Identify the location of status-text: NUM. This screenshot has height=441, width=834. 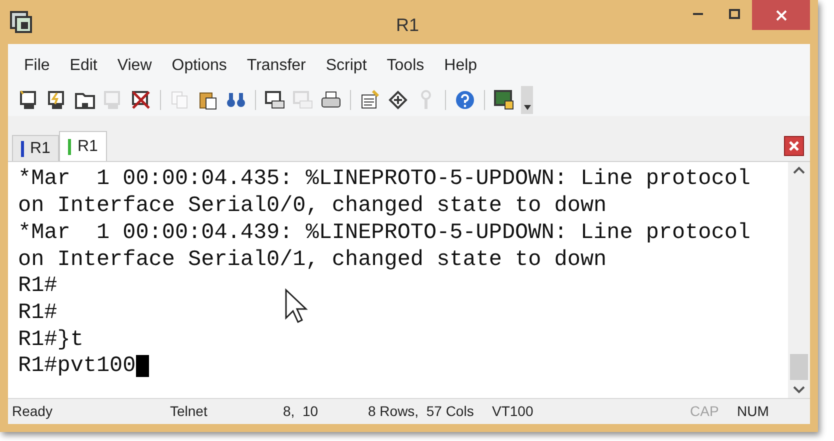
(753, 411).